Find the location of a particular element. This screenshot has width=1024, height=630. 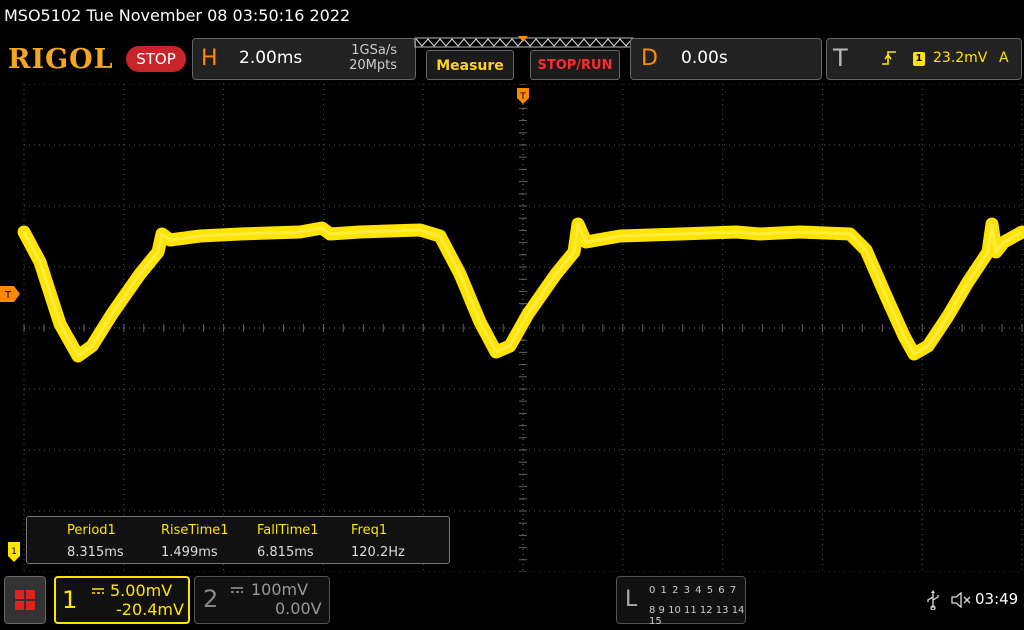

measure-value-freq: 120.2Hz is located at coordinates (378, 552).